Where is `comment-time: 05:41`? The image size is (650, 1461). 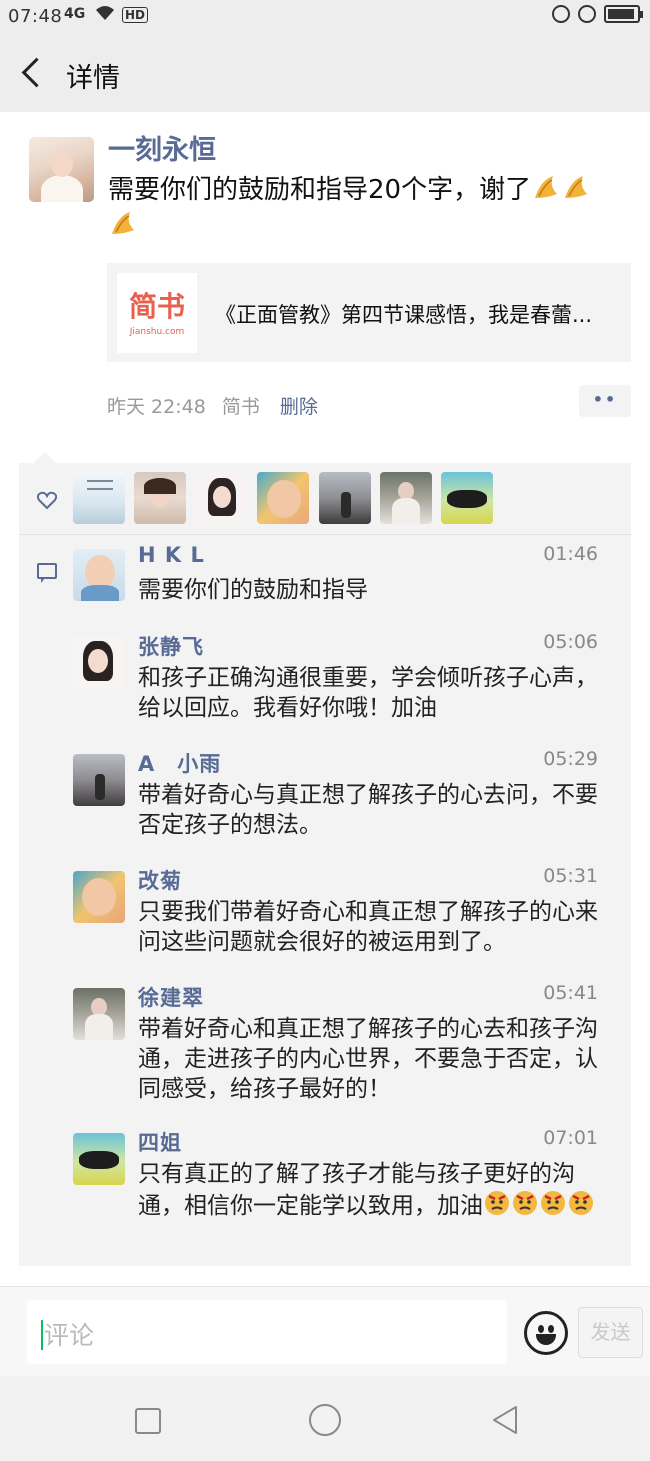
comment-time: 05:41 is located at coordinates (570, 993).